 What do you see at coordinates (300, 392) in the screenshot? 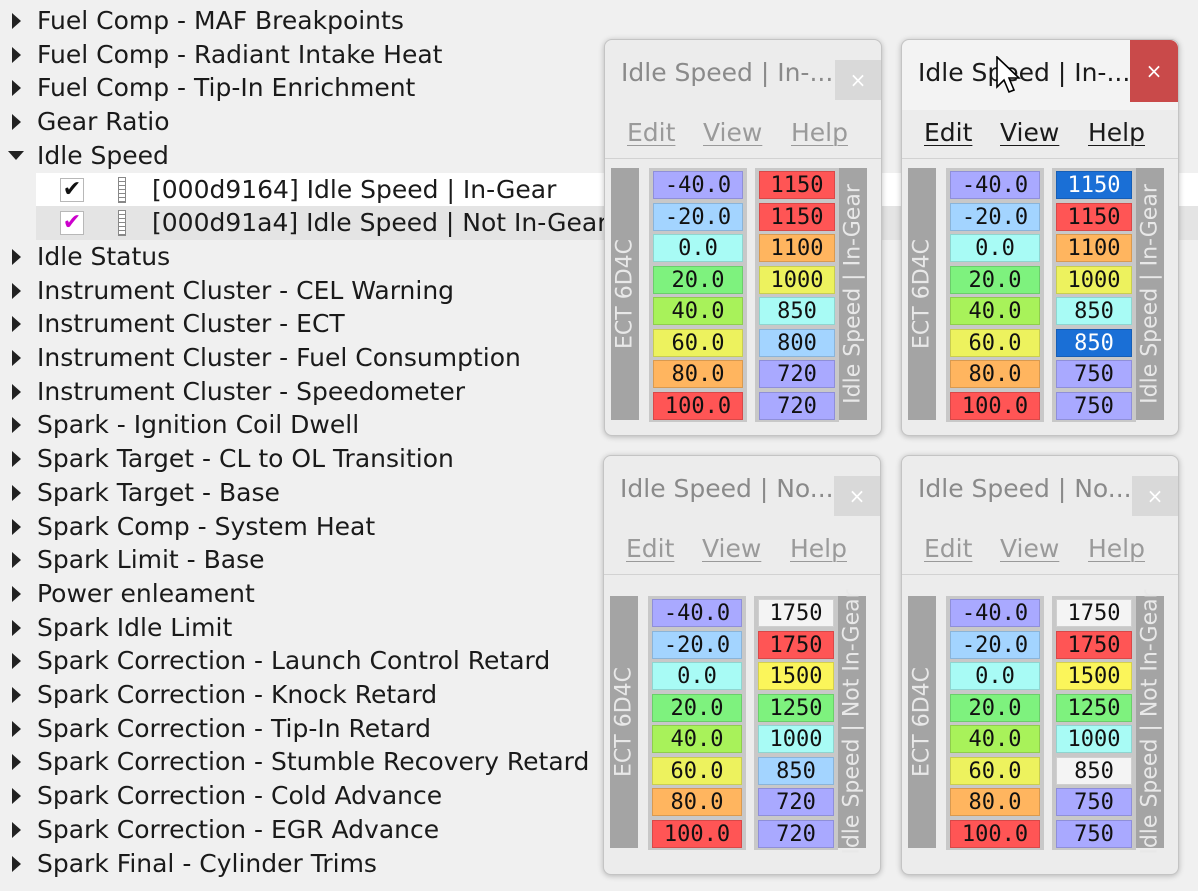
I see `tree-item: Instrument Cluster - Speedometer` at bounding box center [300, 392].